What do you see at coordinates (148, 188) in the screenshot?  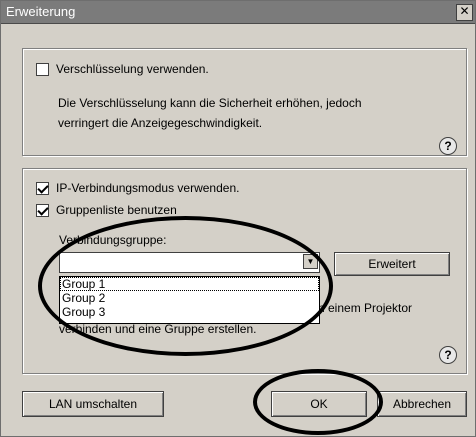 I see `ip-mode-checkbox-label: IP-Verbindungsmodus verwenden.` at bounding box center [148, 188].